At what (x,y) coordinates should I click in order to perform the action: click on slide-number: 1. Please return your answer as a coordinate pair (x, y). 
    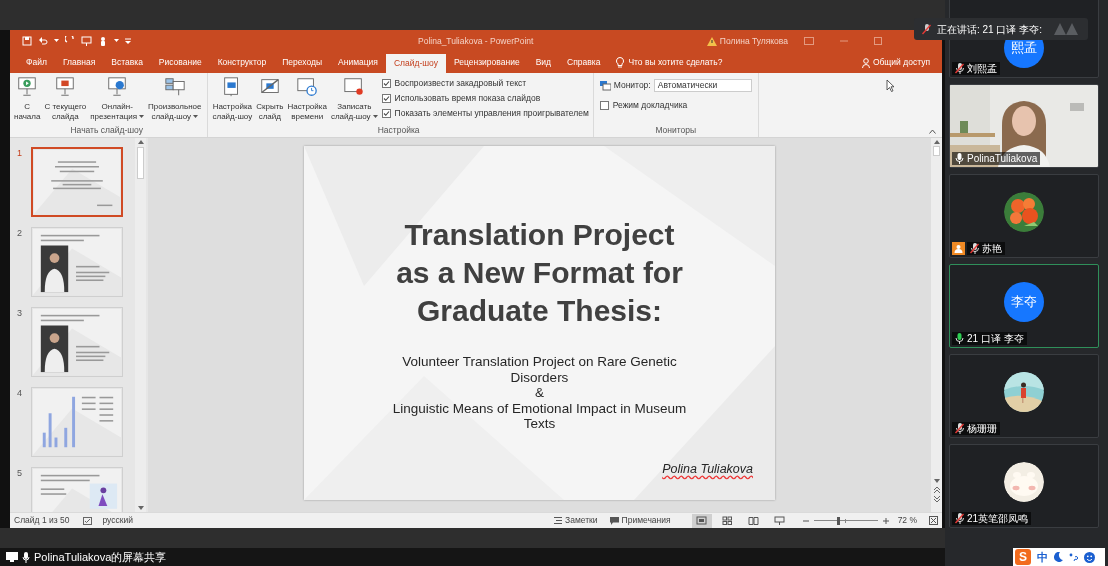
    Looking at the image, I should click on (19, 153).